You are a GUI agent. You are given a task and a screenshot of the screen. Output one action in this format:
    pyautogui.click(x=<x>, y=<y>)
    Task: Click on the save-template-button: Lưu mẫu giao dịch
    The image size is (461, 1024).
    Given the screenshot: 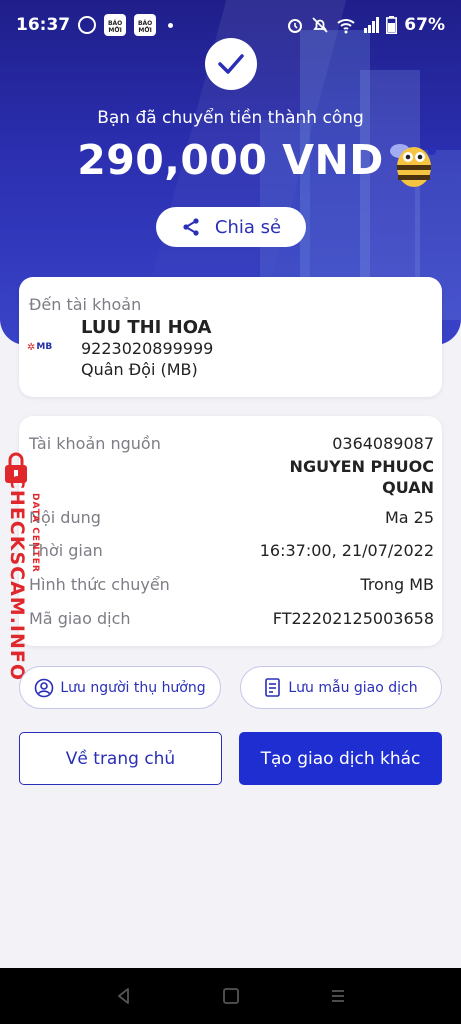 What is the action you would take?
    pyautogui.click(x=341, y=687)
    